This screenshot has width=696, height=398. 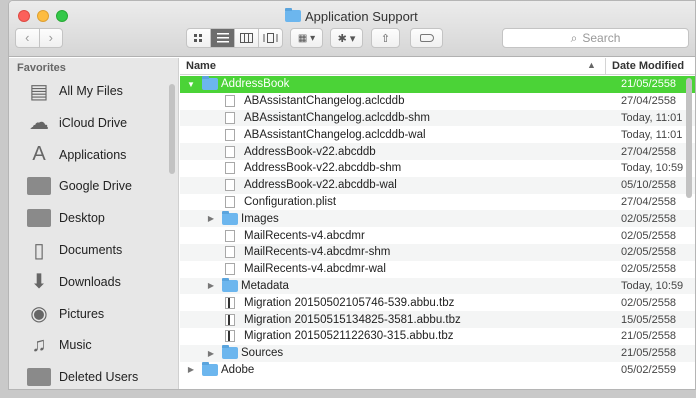 I want to click on desktop-icon-shape, so click(x=39, y=218).